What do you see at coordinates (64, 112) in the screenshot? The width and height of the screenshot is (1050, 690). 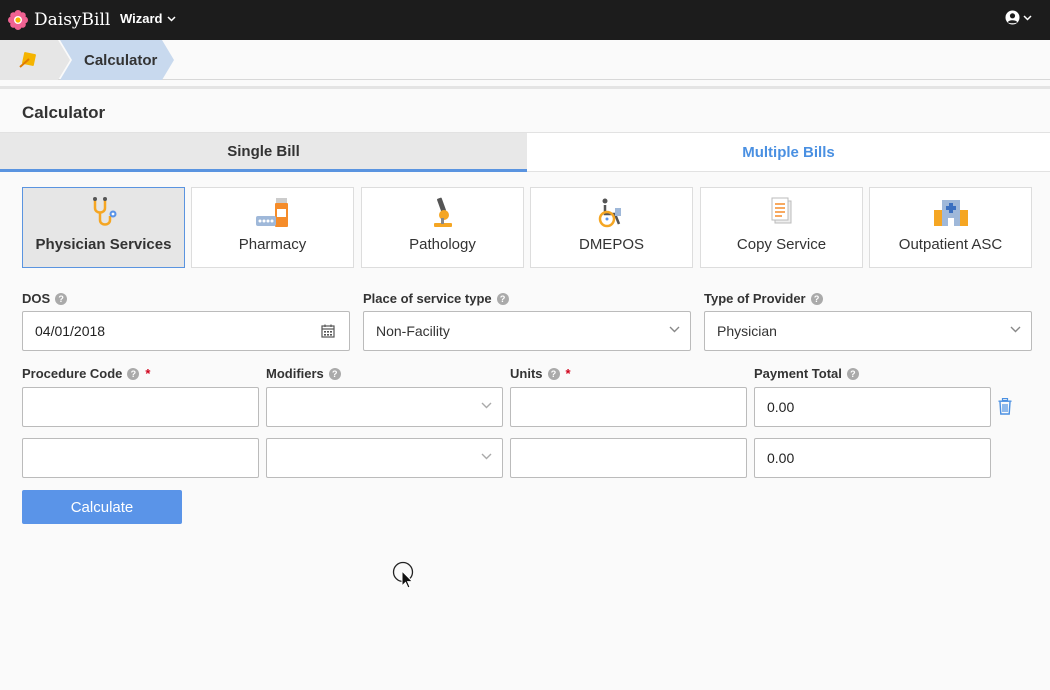 I see `page-title: Calculator` at bounding box center [64, 112].